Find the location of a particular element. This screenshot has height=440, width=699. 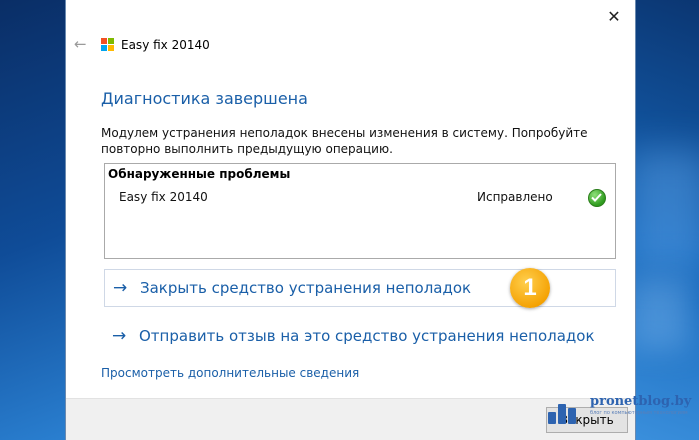

watermark-bars-icon is located at coordinates (566, 412).